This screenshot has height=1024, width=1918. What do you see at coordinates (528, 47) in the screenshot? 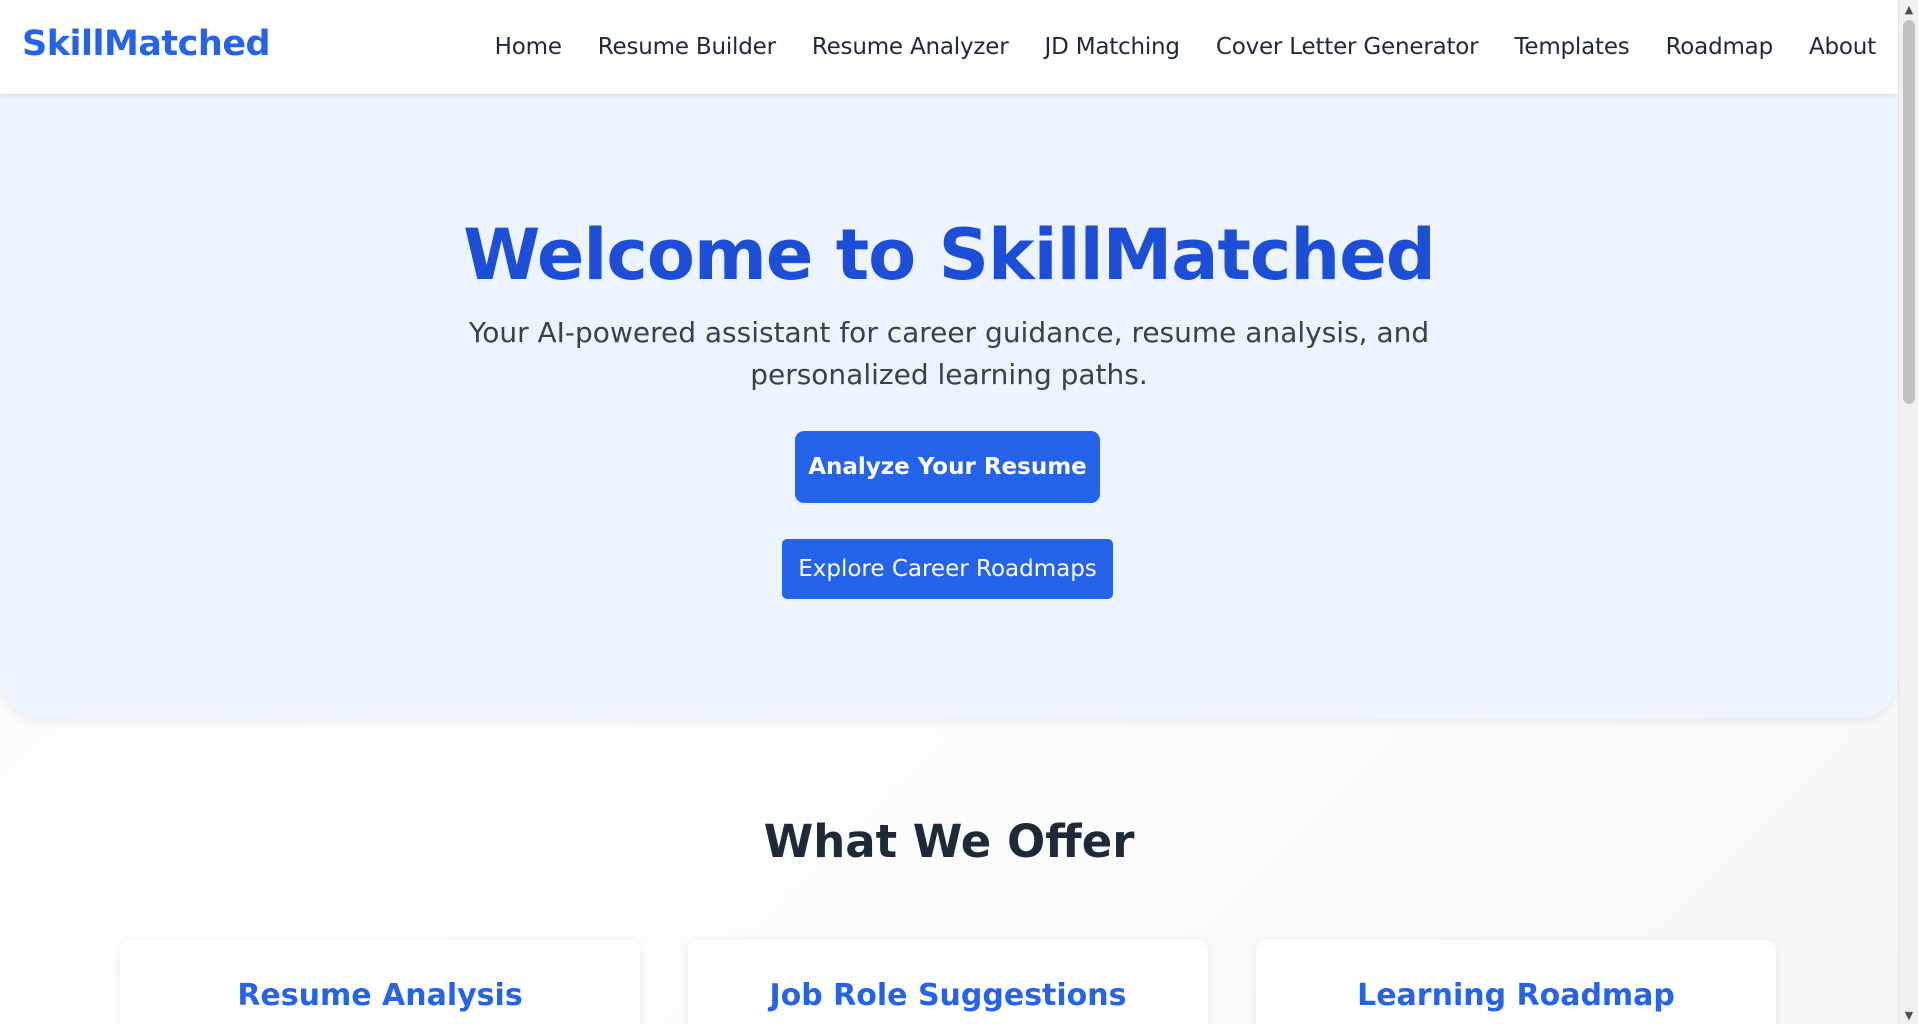
I see `nav-link-home: Home` at bounding box center [528, 47].